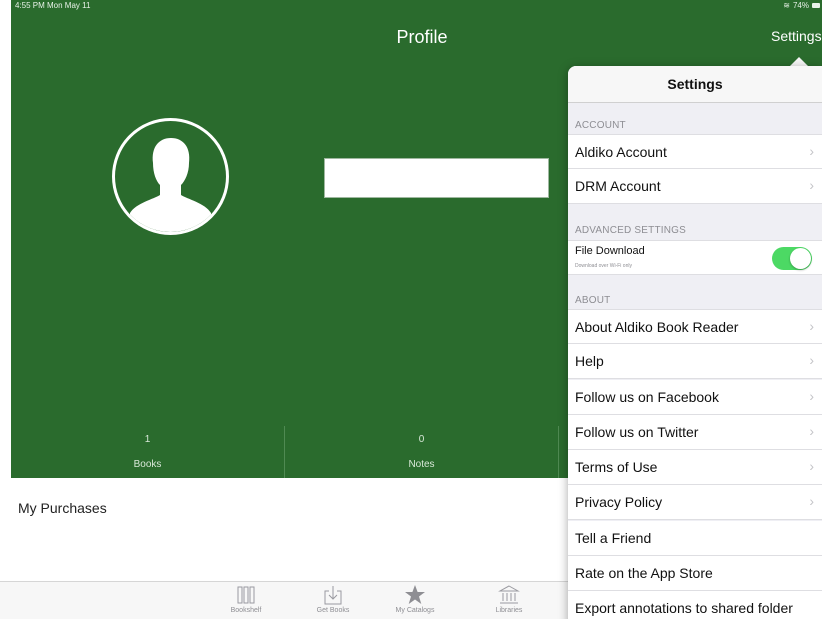  Describe the element at coordinates (619, 502) in the screenshot. I see `privacy-label: Privacy Policy` at that location.